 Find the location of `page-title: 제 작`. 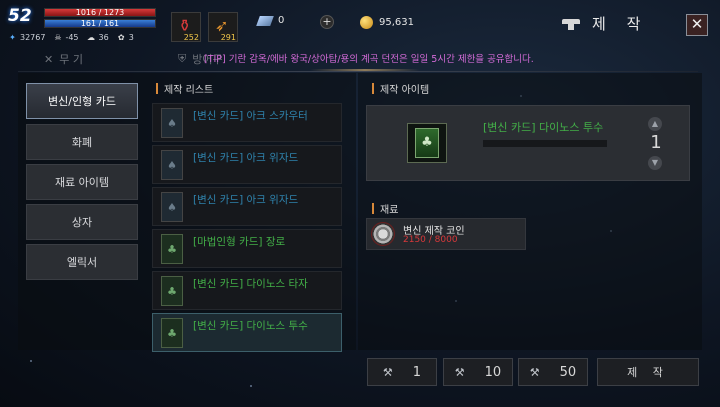

page-title: 제 작 is located at coordinates (620, 24).